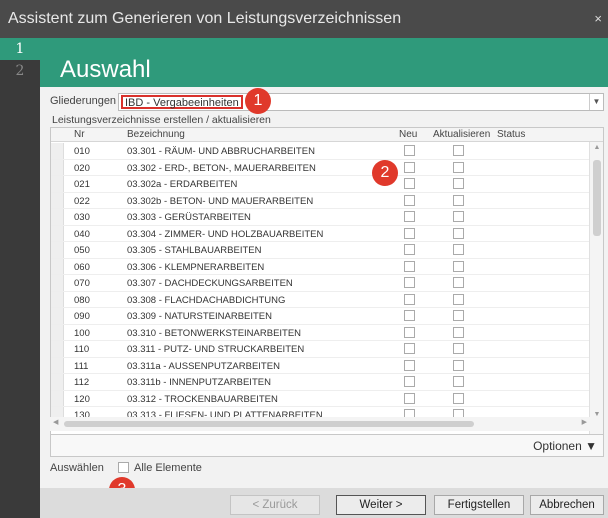  What do you see at coordinates (320, 283) in the screenshot?
I see `table-row: 070 03.307 - DACHDECKUNGSARBEITEN` at bounding box center [320, 283].